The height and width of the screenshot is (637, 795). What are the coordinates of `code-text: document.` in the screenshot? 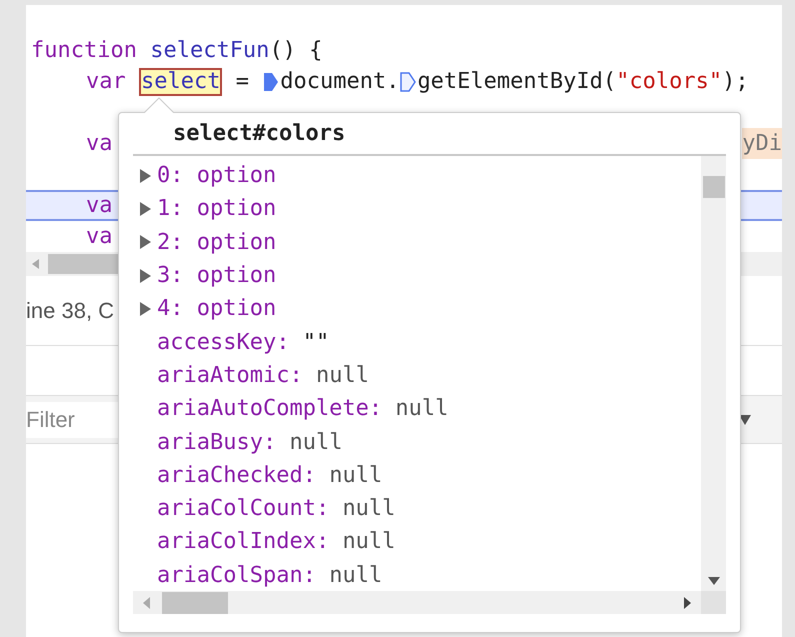 It's located at (340, 82).